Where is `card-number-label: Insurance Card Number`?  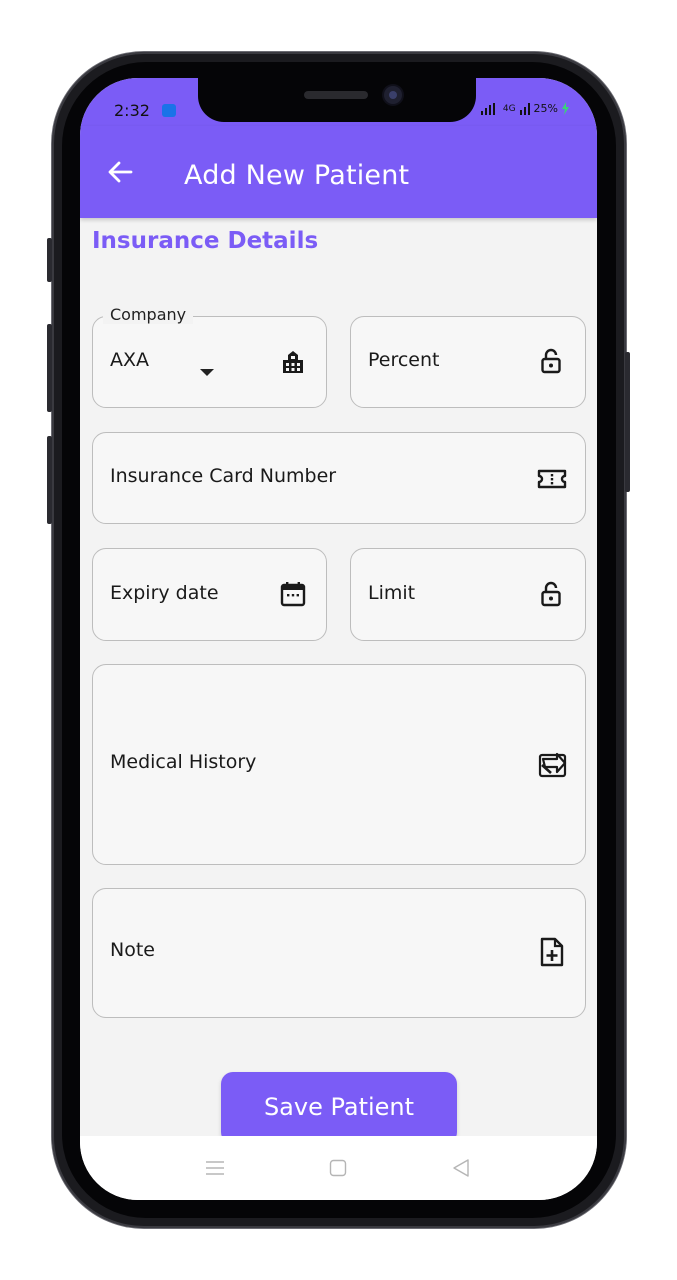
card-number-label: Insurance Card Number is located at coordinates (223, 476).